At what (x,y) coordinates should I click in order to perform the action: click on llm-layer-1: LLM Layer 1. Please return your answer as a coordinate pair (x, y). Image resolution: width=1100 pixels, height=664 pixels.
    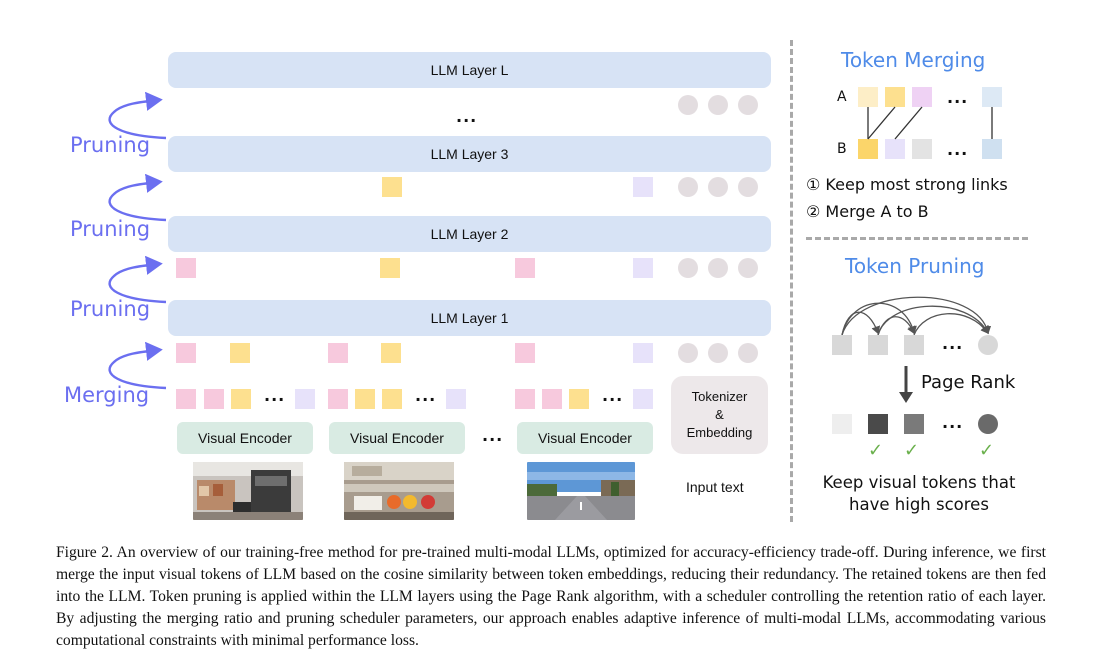
    Looking at the image, I should click on (469, 318).